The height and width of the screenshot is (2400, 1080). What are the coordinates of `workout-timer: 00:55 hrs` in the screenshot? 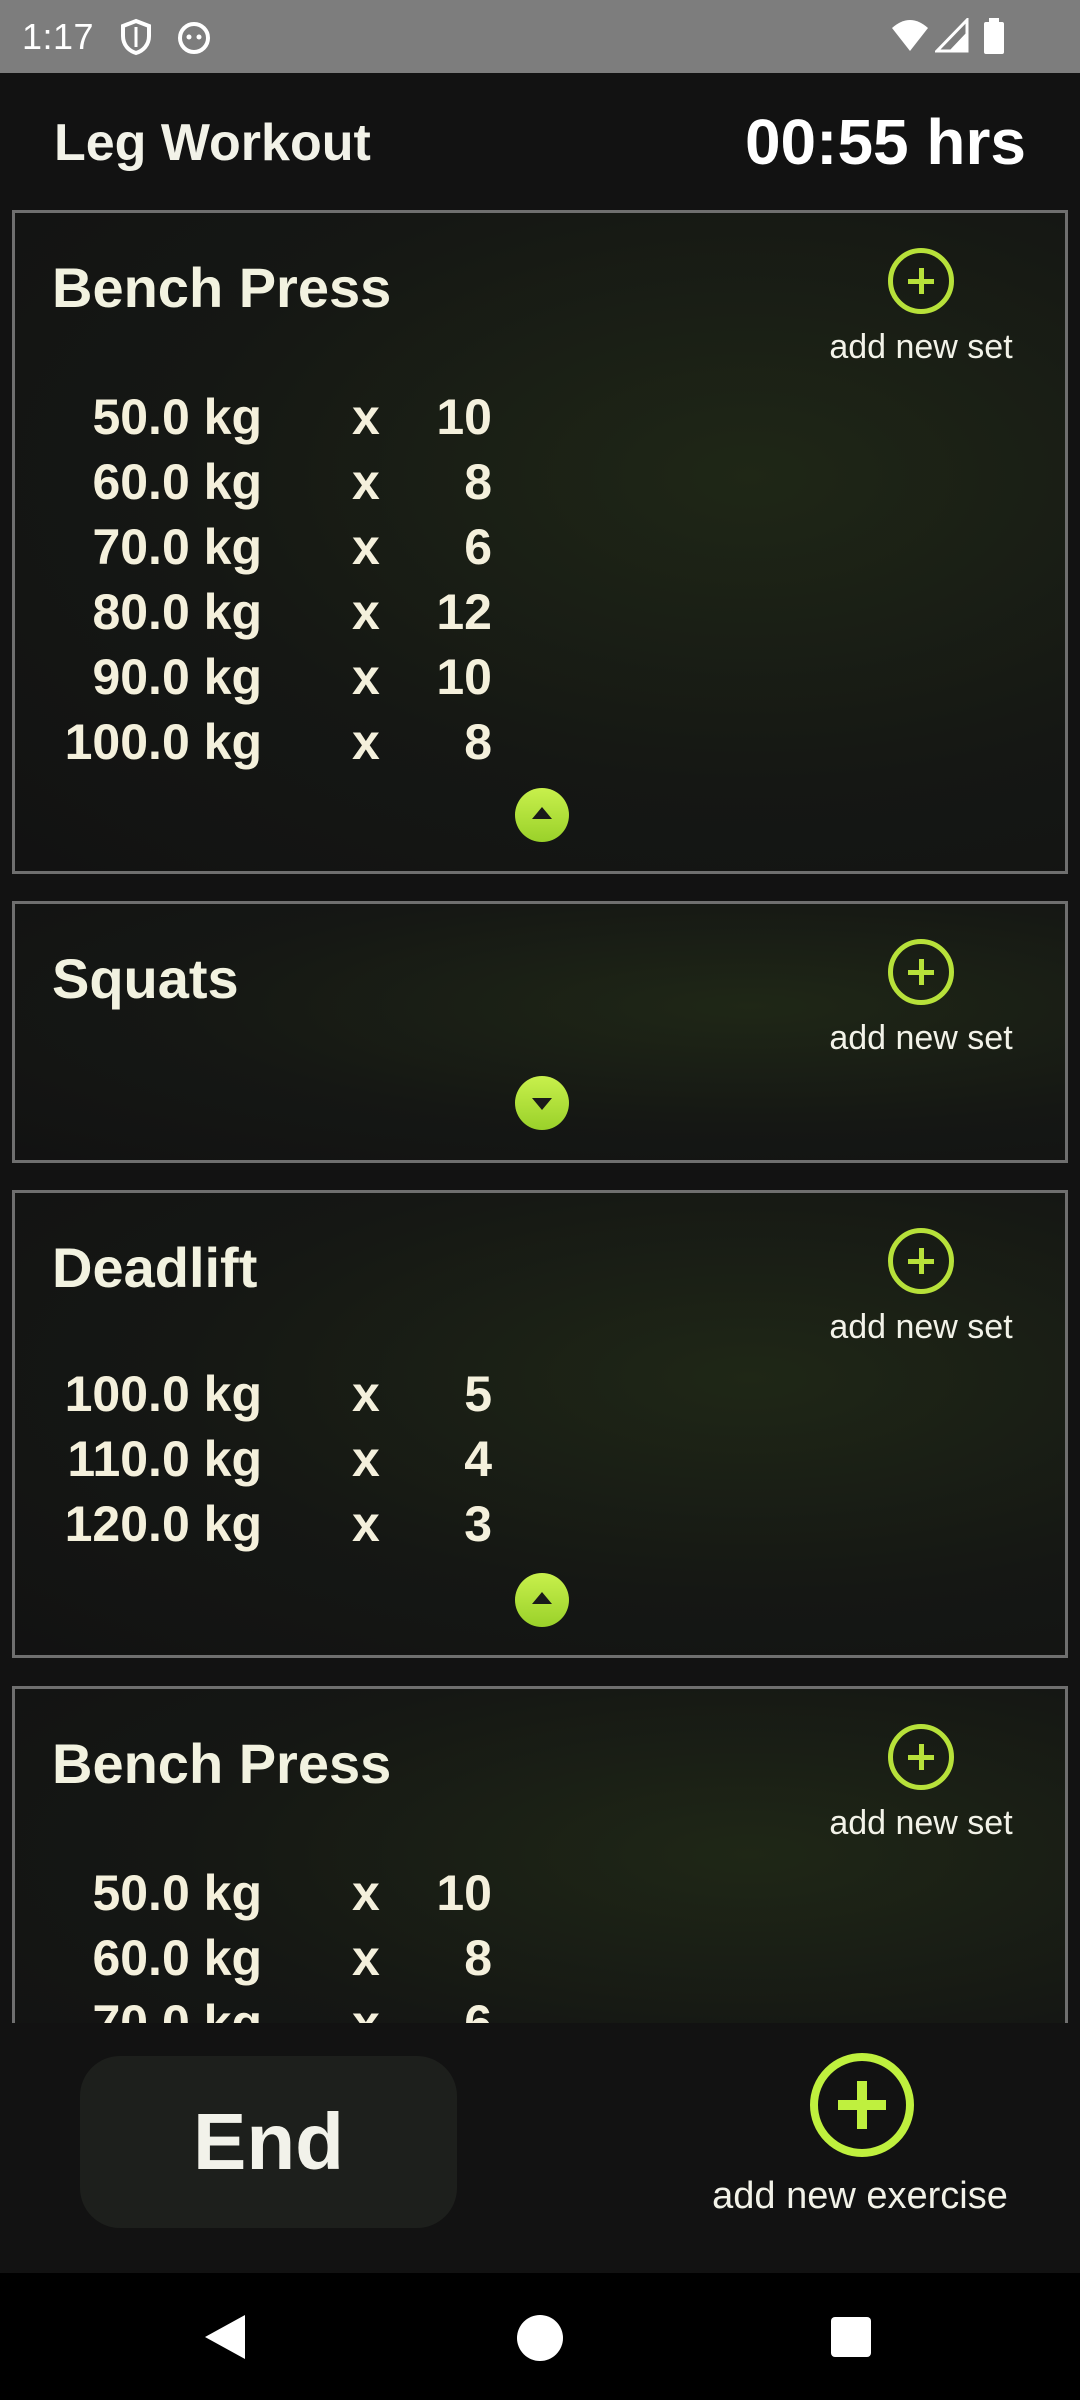 It's located at (885, 142).